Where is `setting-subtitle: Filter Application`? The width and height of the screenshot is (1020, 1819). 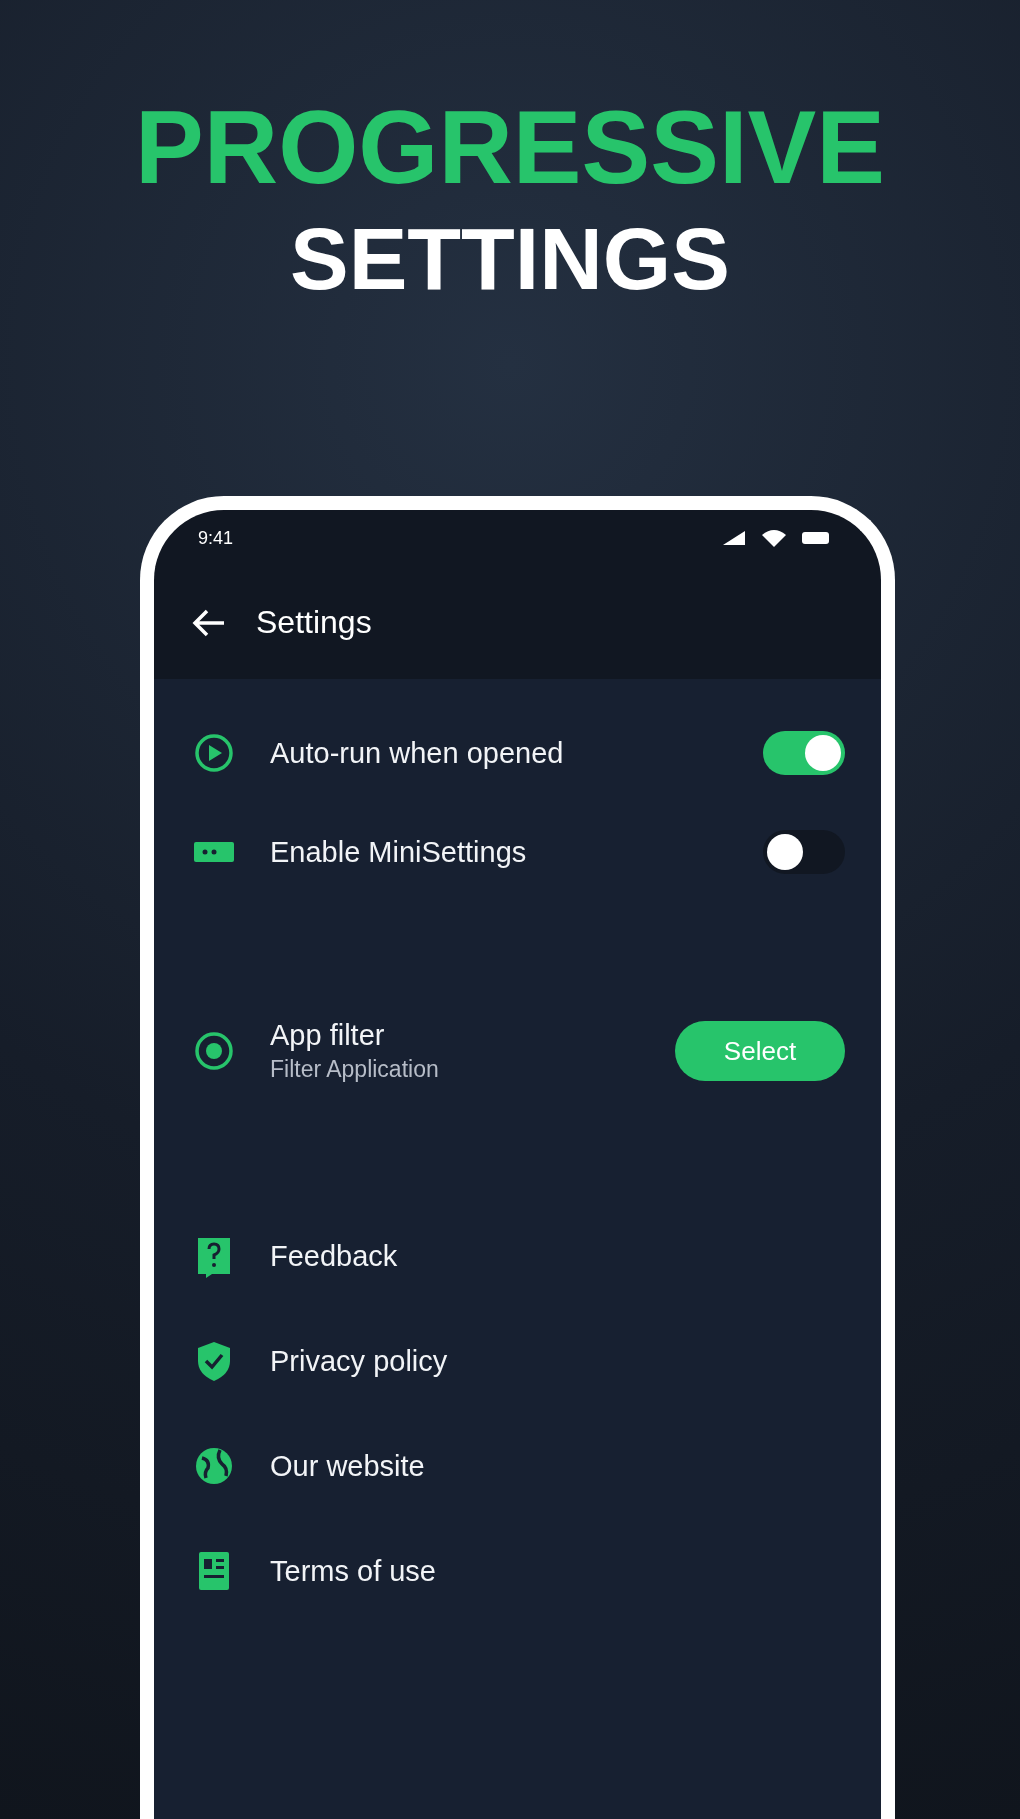
setting-subtitle: Filter Application is located at coordinates (355, 1069).